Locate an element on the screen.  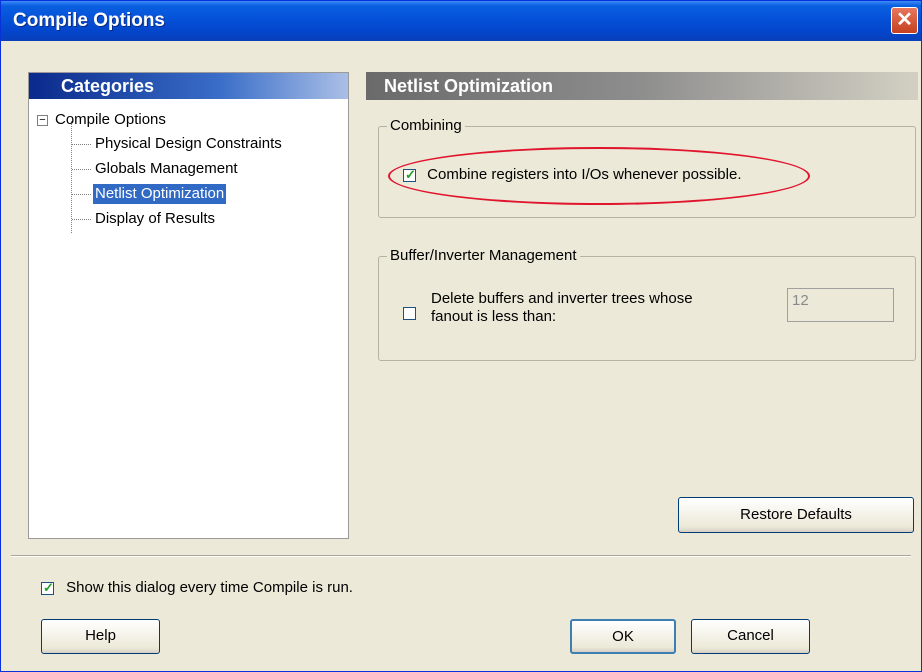
panel-header: Netlist Optimization is located at coordinates (642, 86).